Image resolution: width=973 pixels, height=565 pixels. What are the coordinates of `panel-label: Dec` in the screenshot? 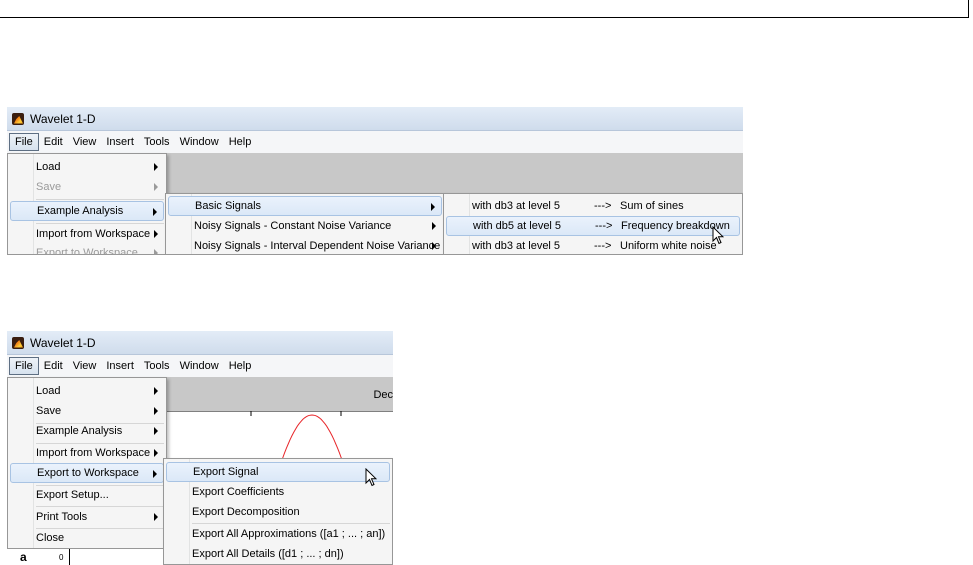 It's located at (383, 395).